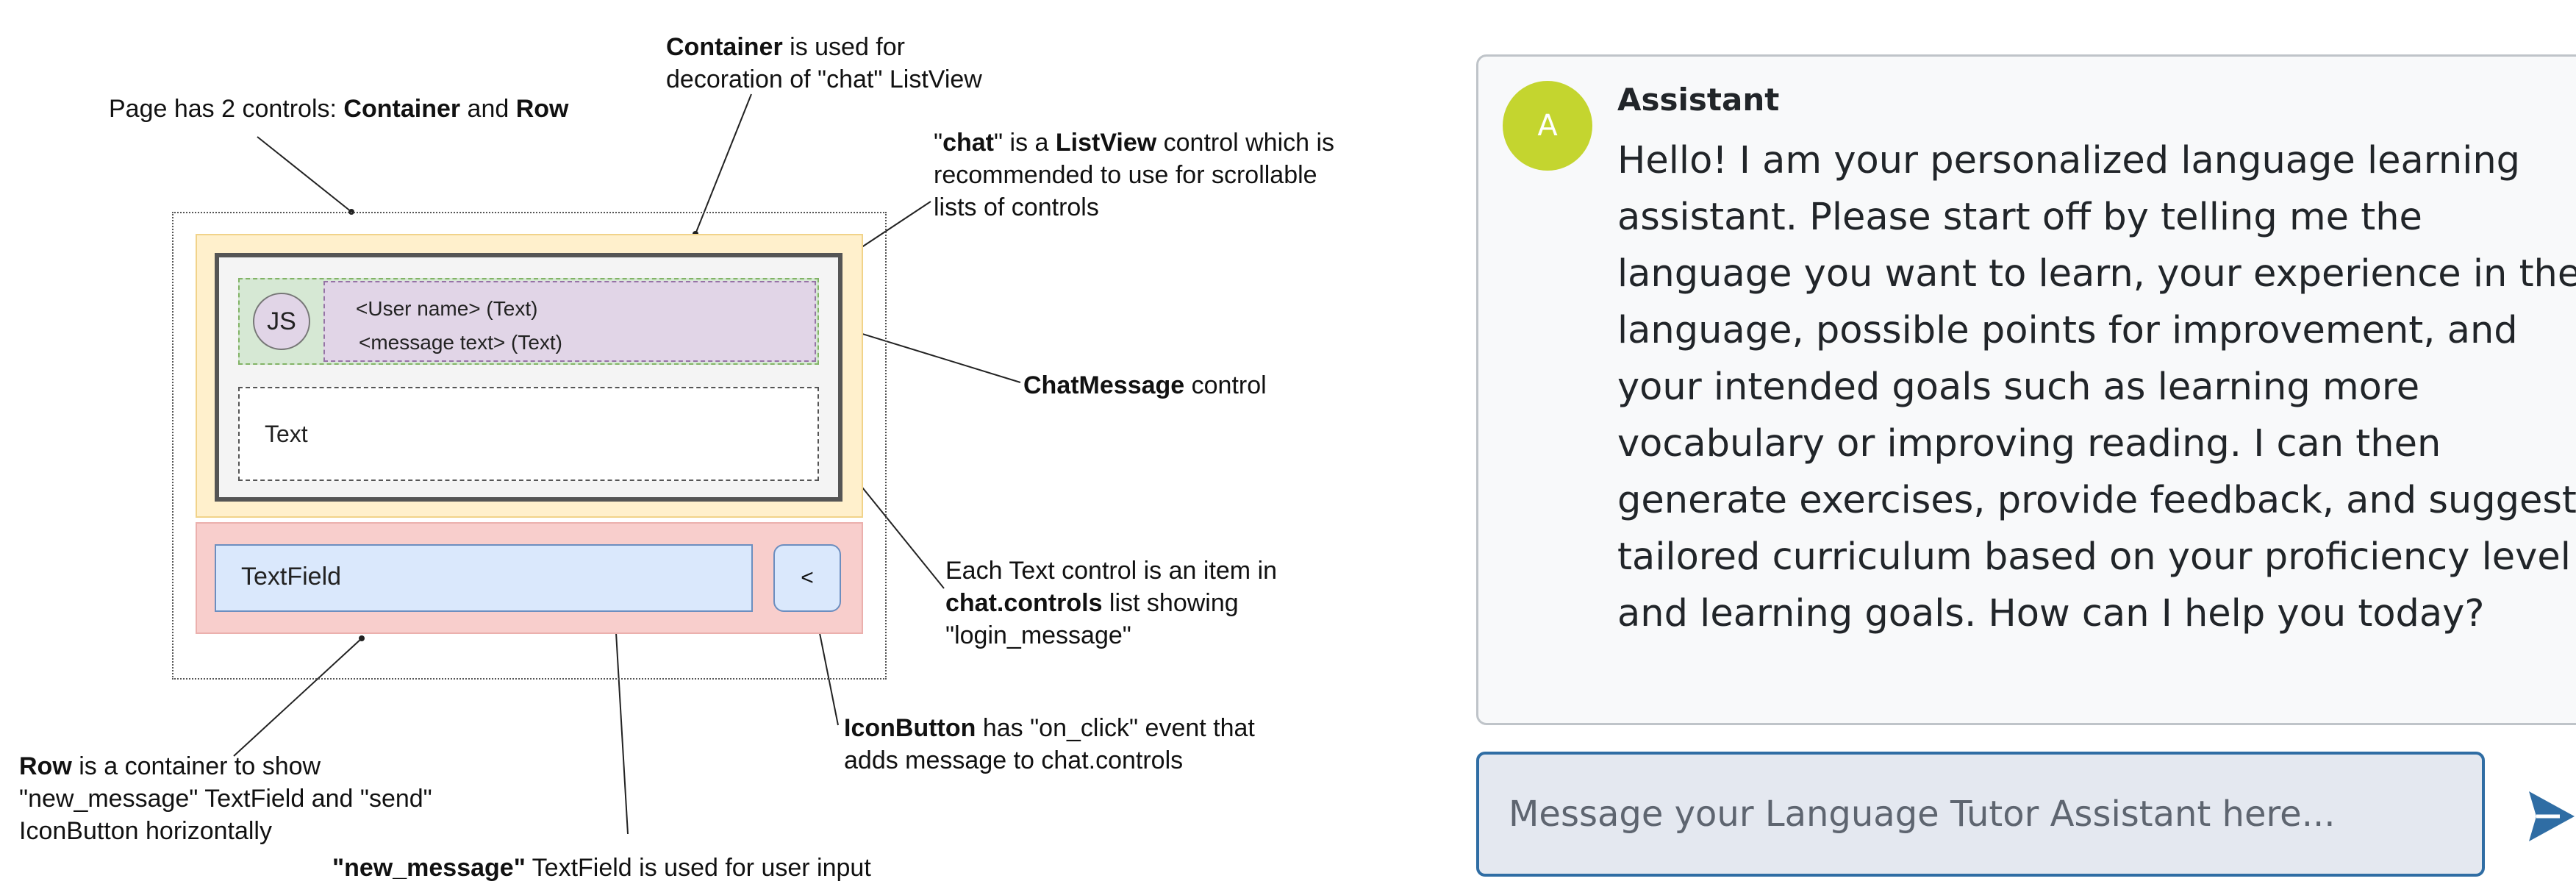 Image resolution: width=2576 pixels, height=884 pixels. Describe the element at coordinates (461, 342) in the screenshot. I see `mock-message-text-label: <message text> (Text)` at that location.